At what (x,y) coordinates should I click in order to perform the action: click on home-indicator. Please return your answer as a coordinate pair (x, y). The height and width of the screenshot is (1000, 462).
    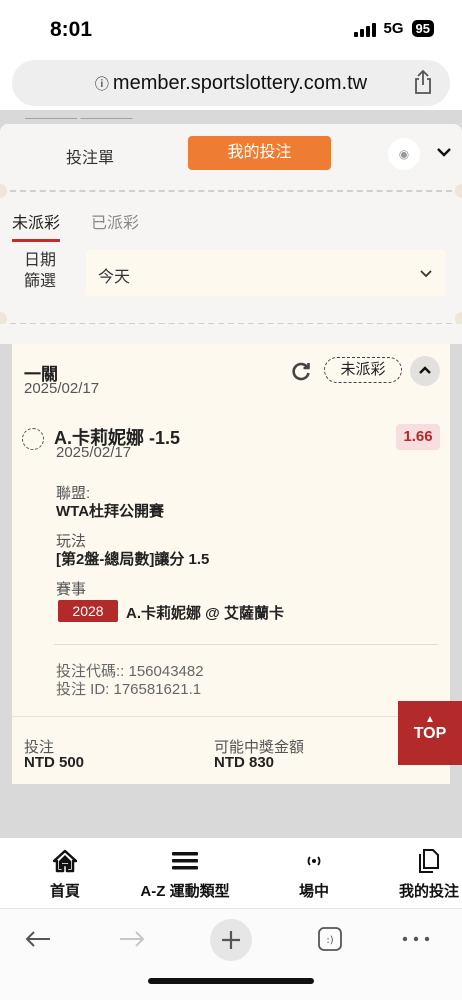
    Looking at the image, I should click on (231, 981).